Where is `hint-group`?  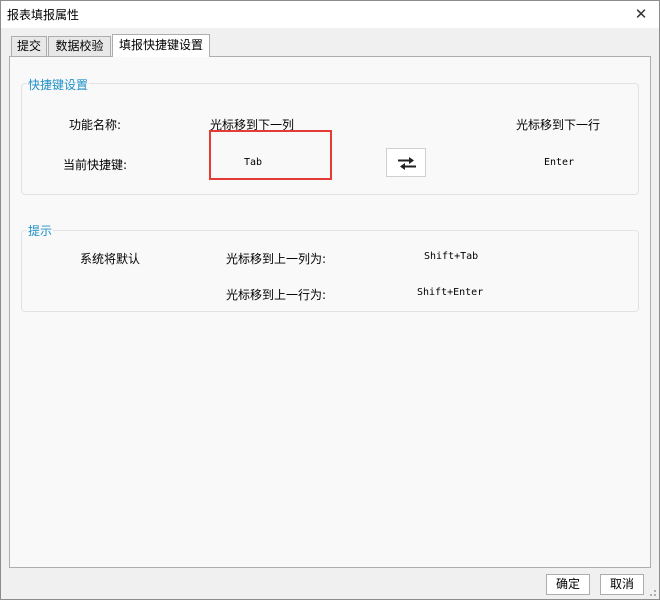
hint-group is located at coordinates (330, 271).